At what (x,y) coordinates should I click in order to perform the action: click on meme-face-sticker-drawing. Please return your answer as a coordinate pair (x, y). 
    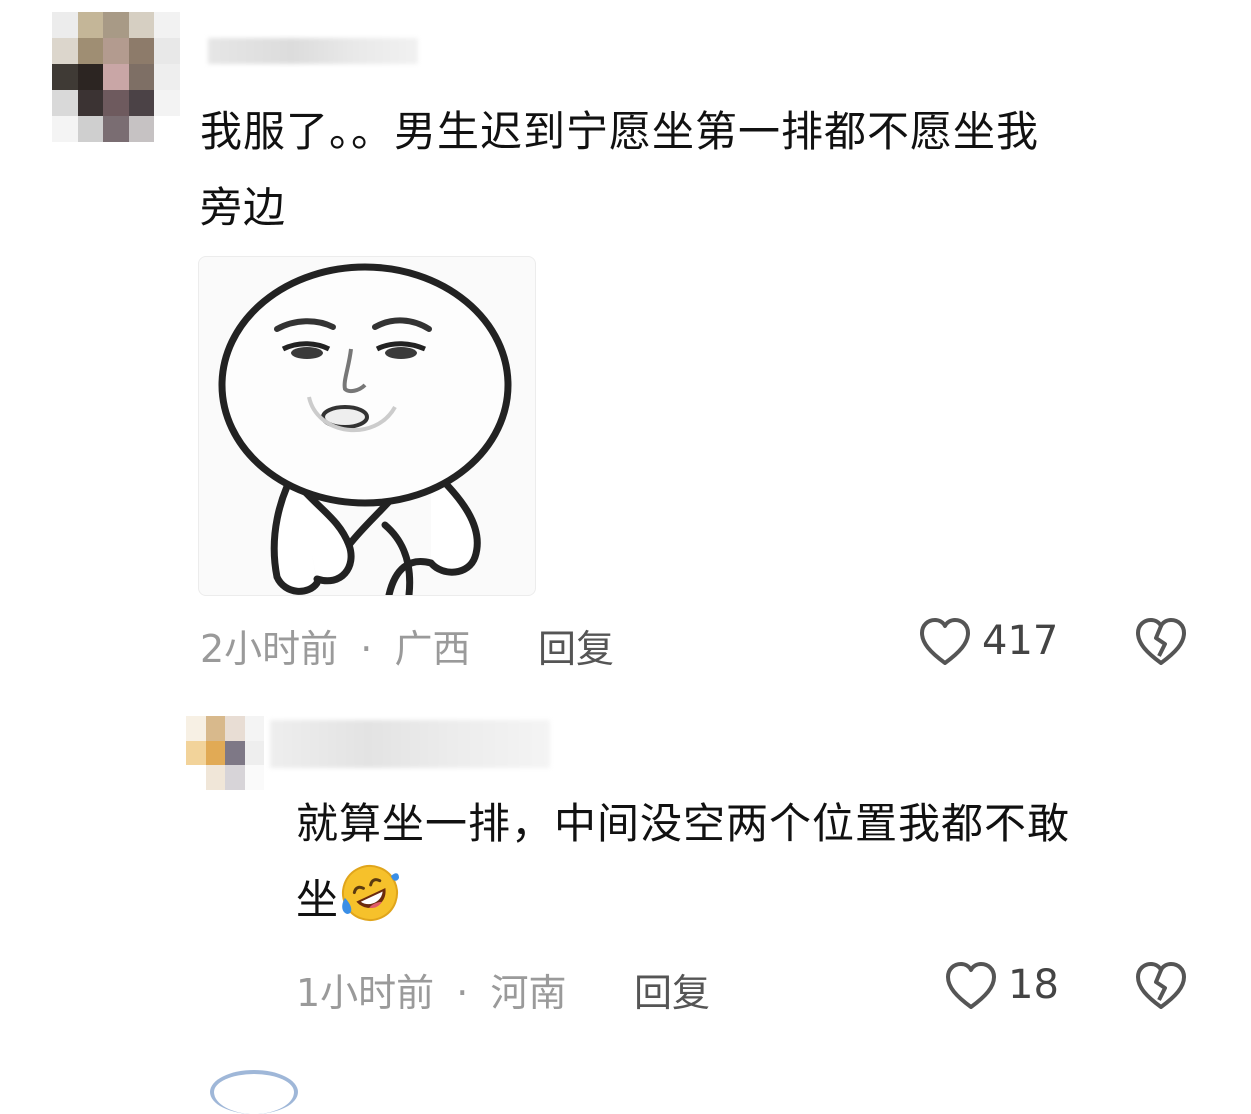
    Looking at the image, I should click on (365, 429).